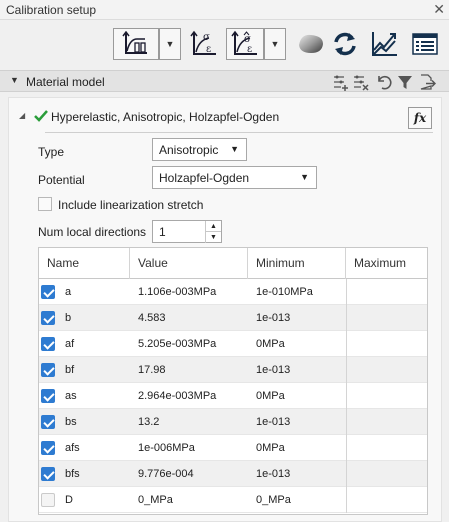  I want to click on sigma-epsilon-button: σ ε, so click(204, 44).